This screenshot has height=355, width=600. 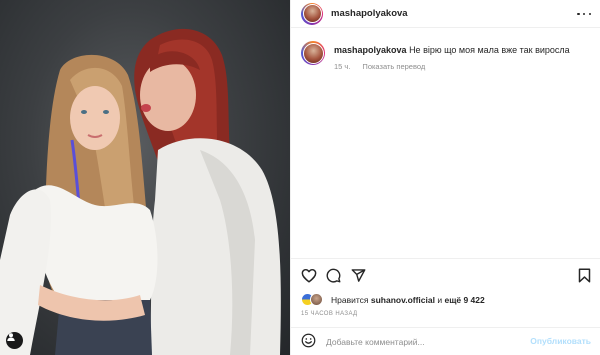 I want to click on add-comment-bar: Опубликовать, so click(x=445, y=341).